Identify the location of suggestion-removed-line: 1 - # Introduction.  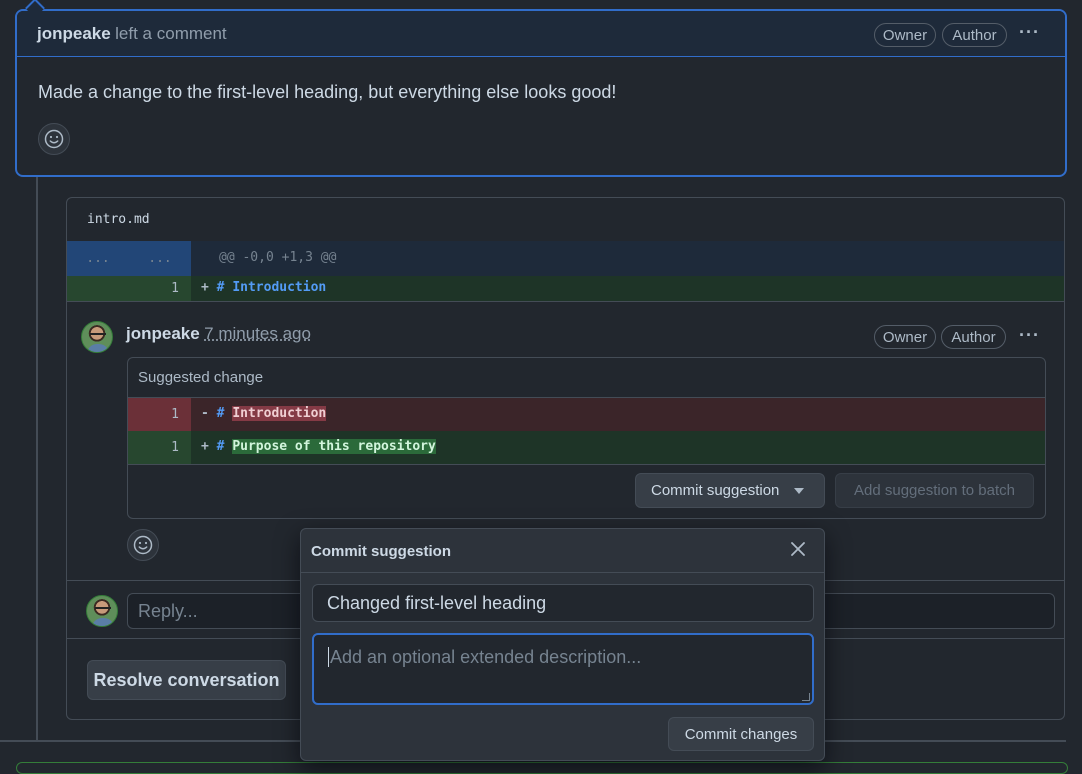
(586, 414).